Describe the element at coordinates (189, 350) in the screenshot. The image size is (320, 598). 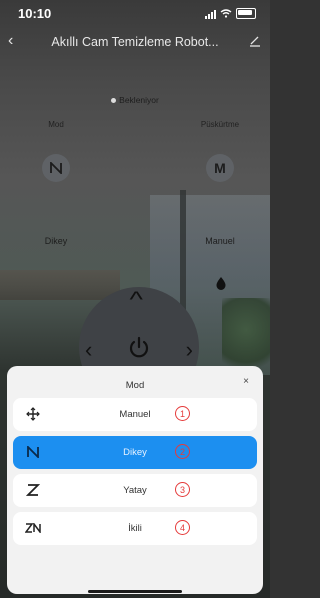
I see `arrow-right-icon: ›` at that location.